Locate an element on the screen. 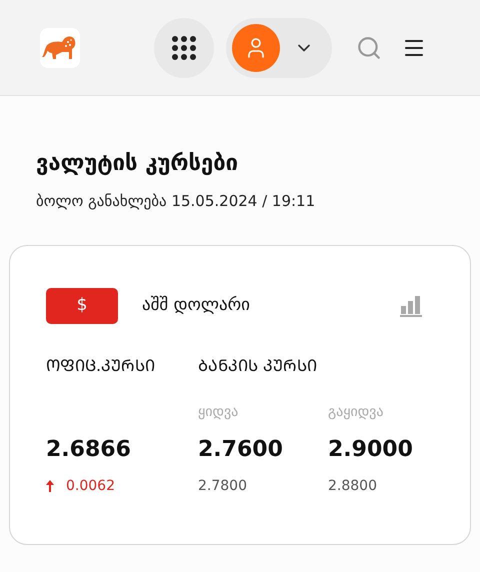 The image size is (480, 572). column-heading: ᲑᲐᲜᲙᲘᲡ ᲙᲣᲠᲡᲘ is located at coordinates (258, 365).